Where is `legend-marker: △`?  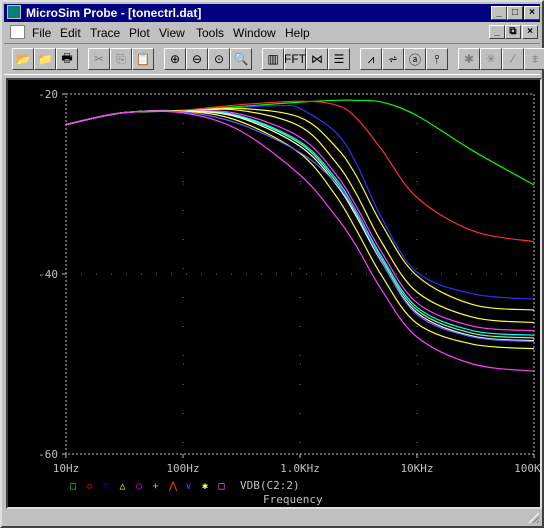
legend-marker: △ is located at coordinates (123, 486).